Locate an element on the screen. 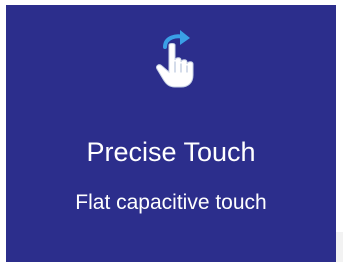 The image size is (343, 267). feature-subtitle: Flat capacitive touch is located at coordinates (171, 202).